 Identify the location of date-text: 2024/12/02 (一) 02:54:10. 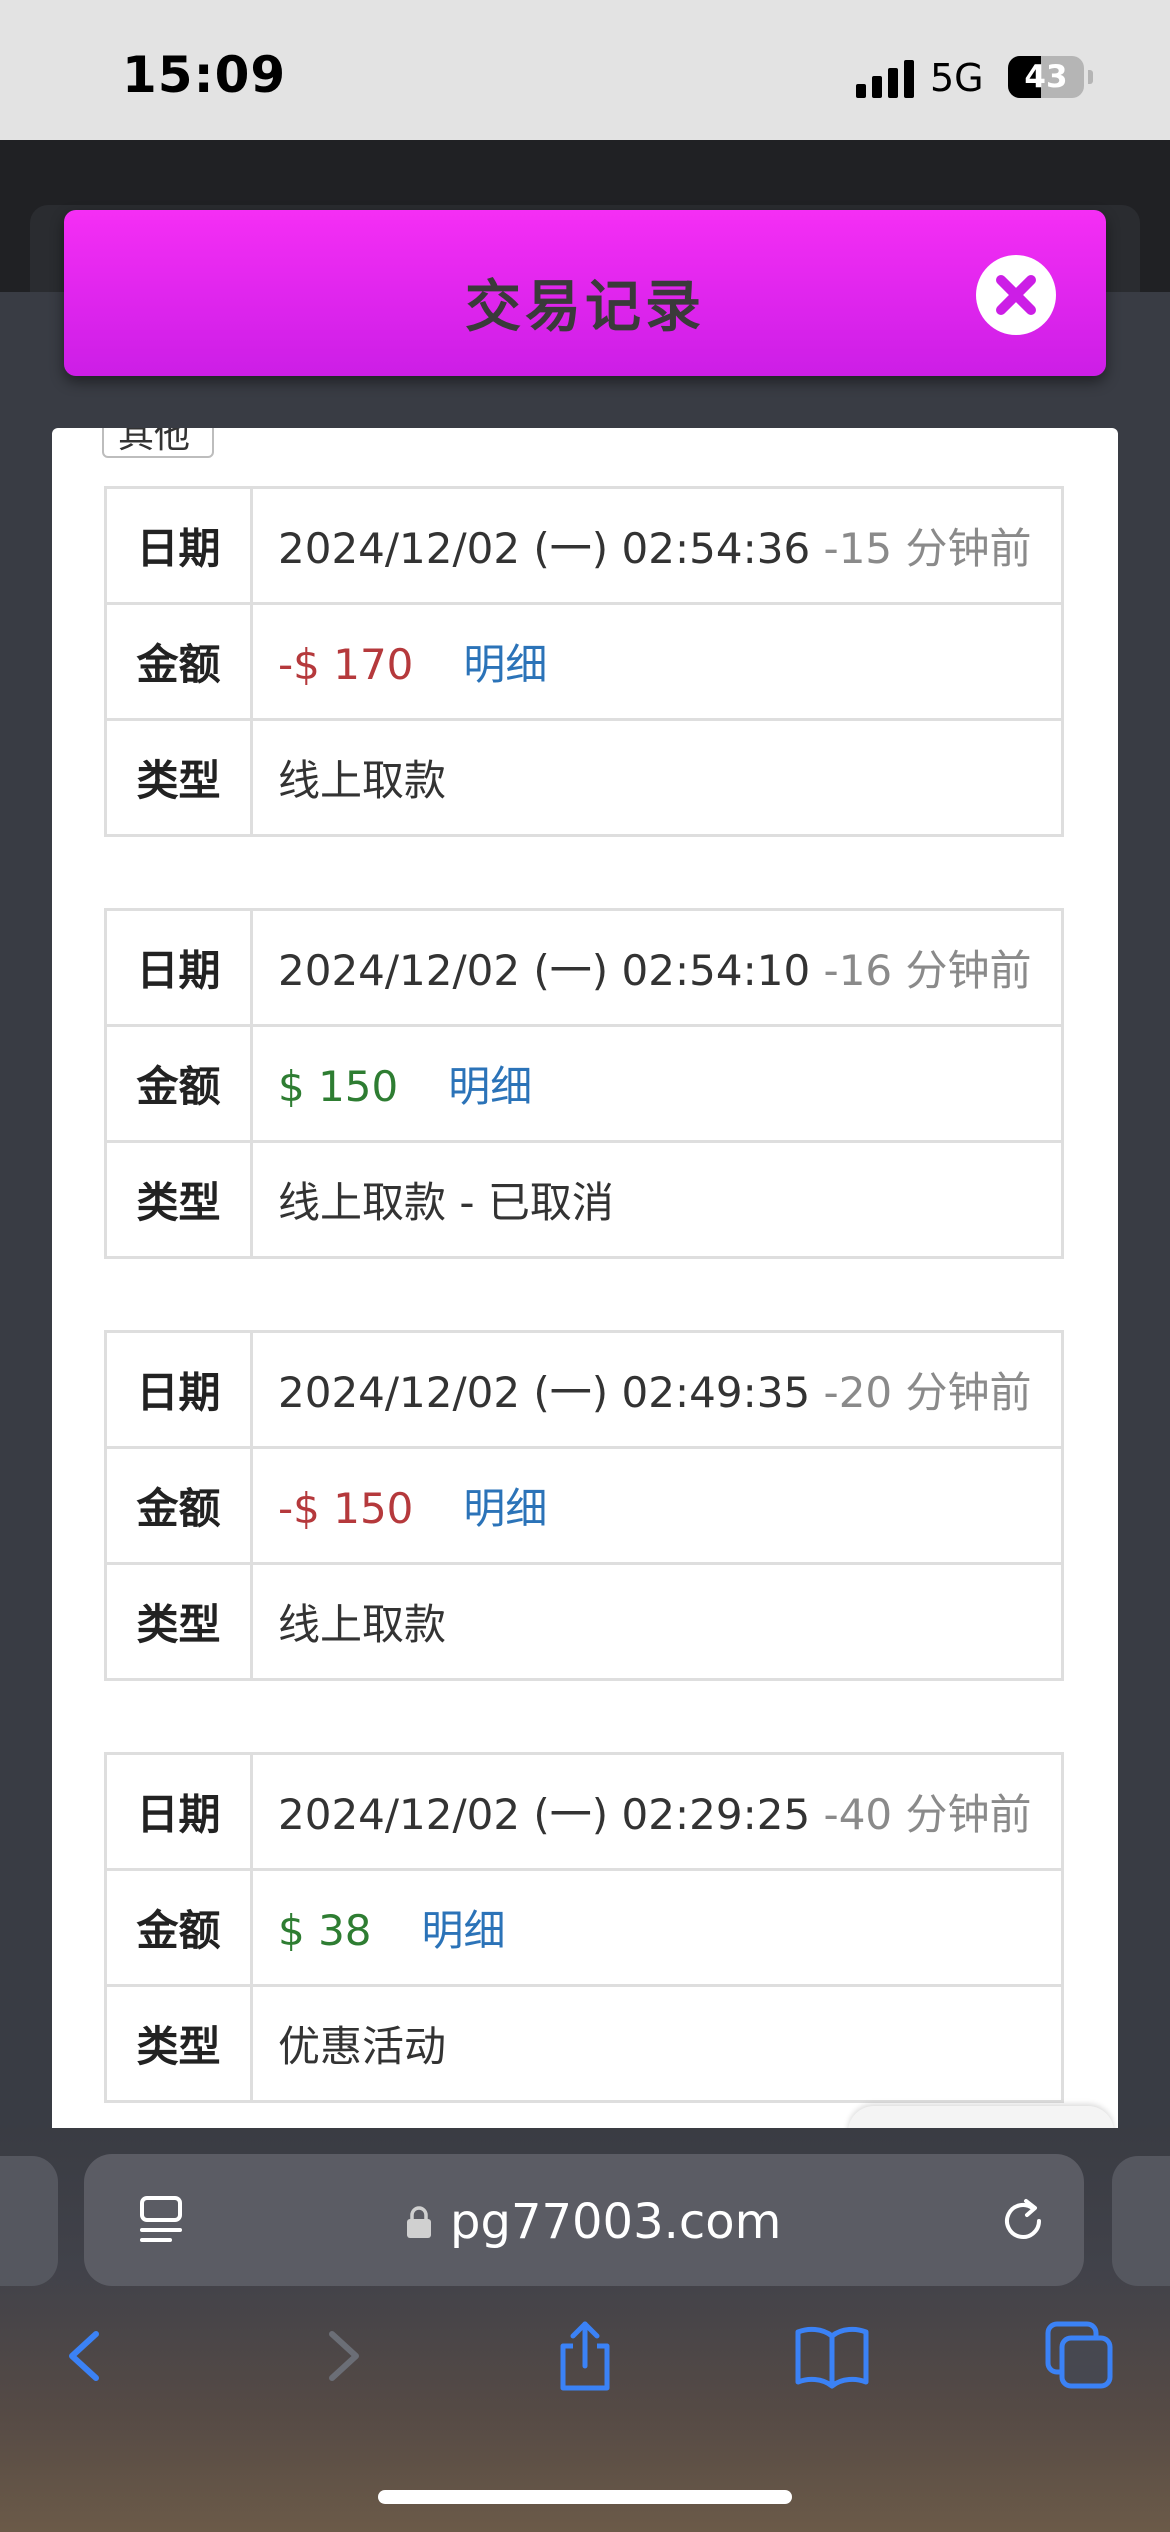
(544, 970).